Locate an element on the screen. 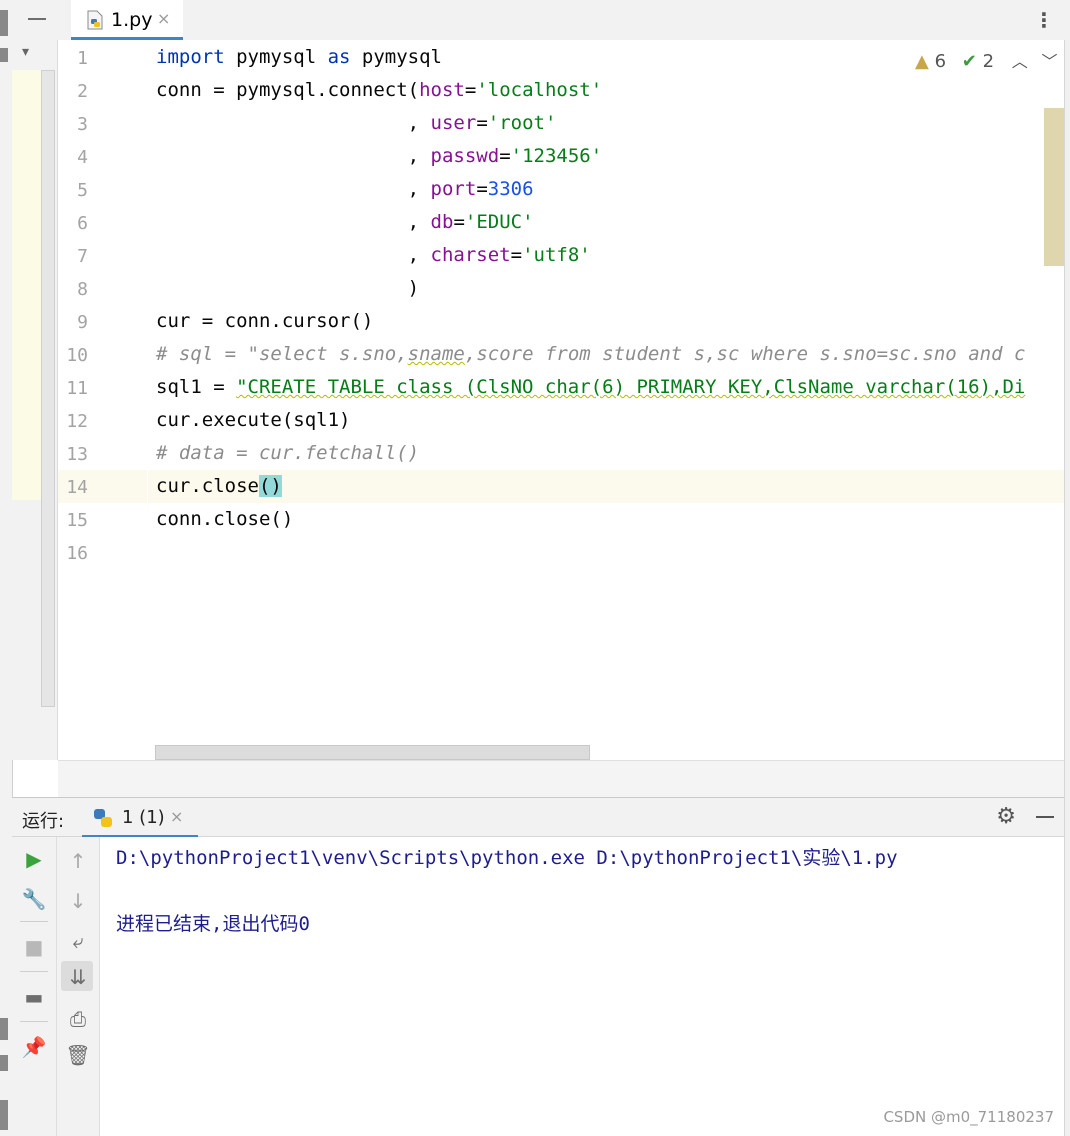 The height and width of the screenshot is (1136, 1070). run-panel-header: 运行: 1 (1) × ⚙ is located at coordinates (538, 817).